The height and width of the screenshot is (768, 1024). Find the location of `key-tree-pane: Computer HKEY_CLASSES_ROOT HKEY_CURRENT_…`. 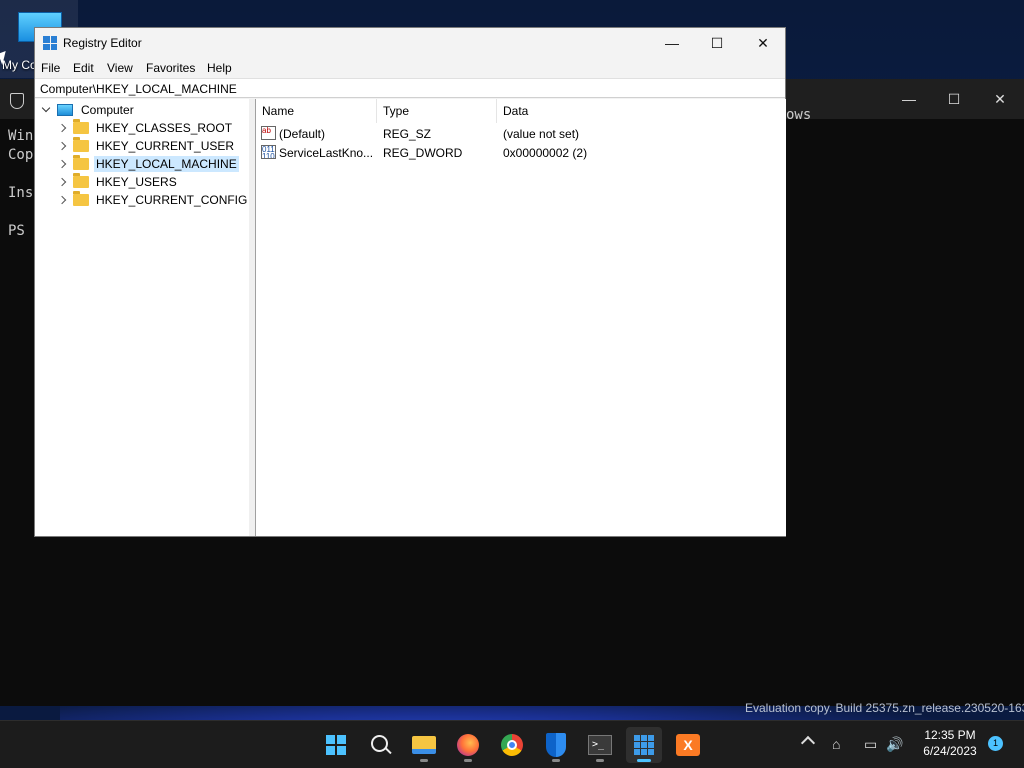

key-tree-pane: Computer HKEY_CLASSES_ROOT HKEY_CURRENT_… is located at coordinates (142, 317).